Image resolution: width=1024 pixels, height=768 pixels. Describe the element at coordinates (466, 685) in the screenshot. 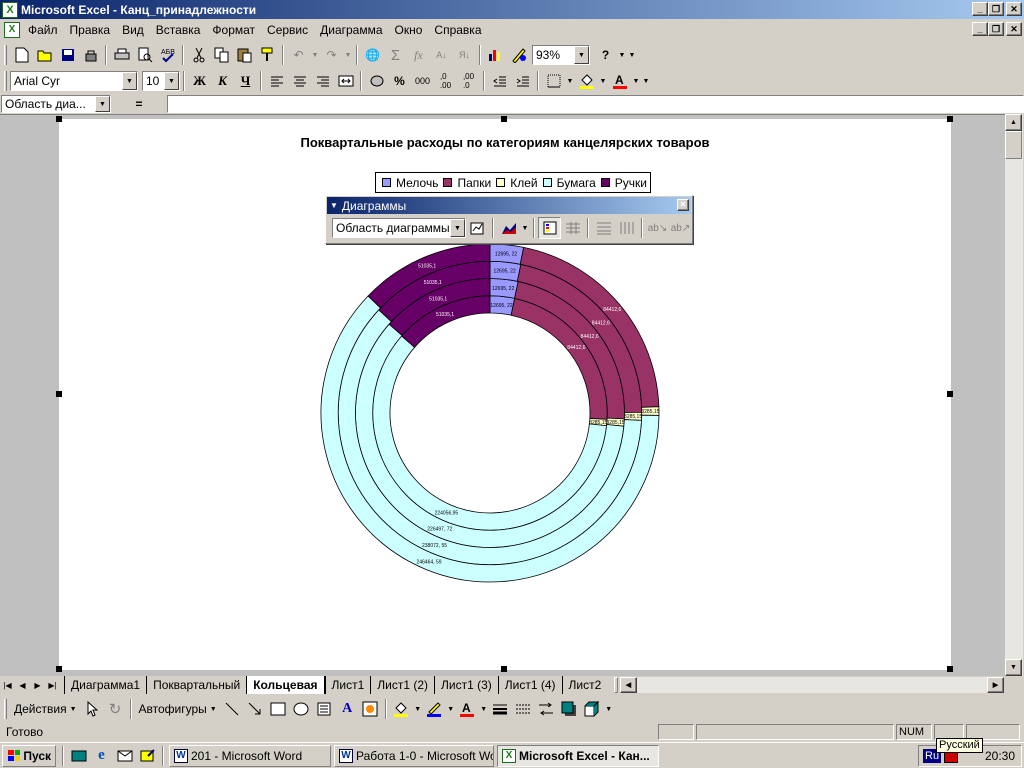

I see `sheet-tab: Лист1 (3)` at that location.